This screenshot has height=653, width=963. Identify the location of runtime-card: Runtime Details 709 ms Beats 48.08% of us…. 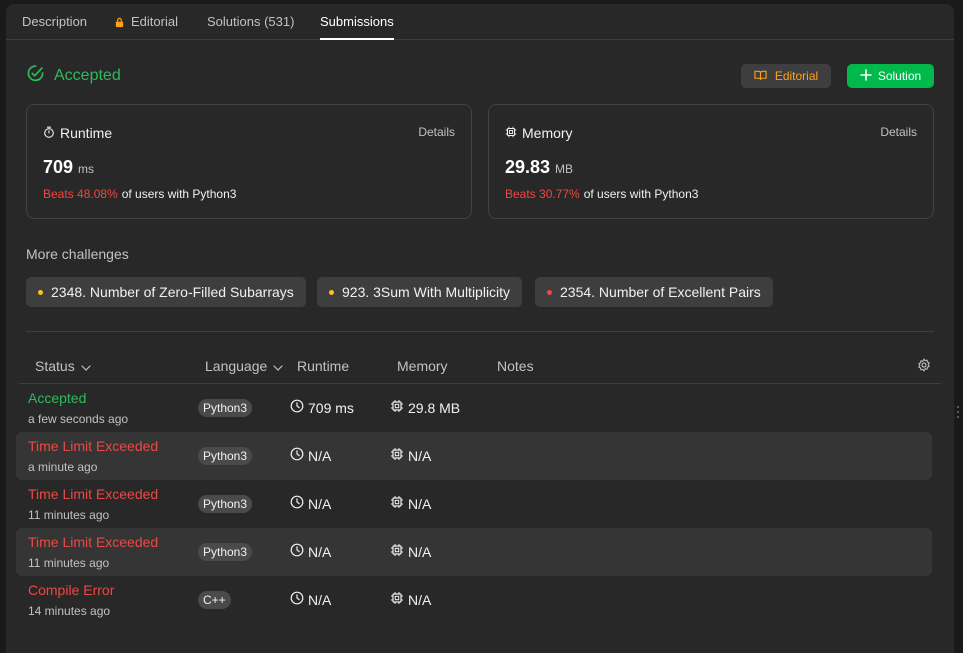
(249, 161).